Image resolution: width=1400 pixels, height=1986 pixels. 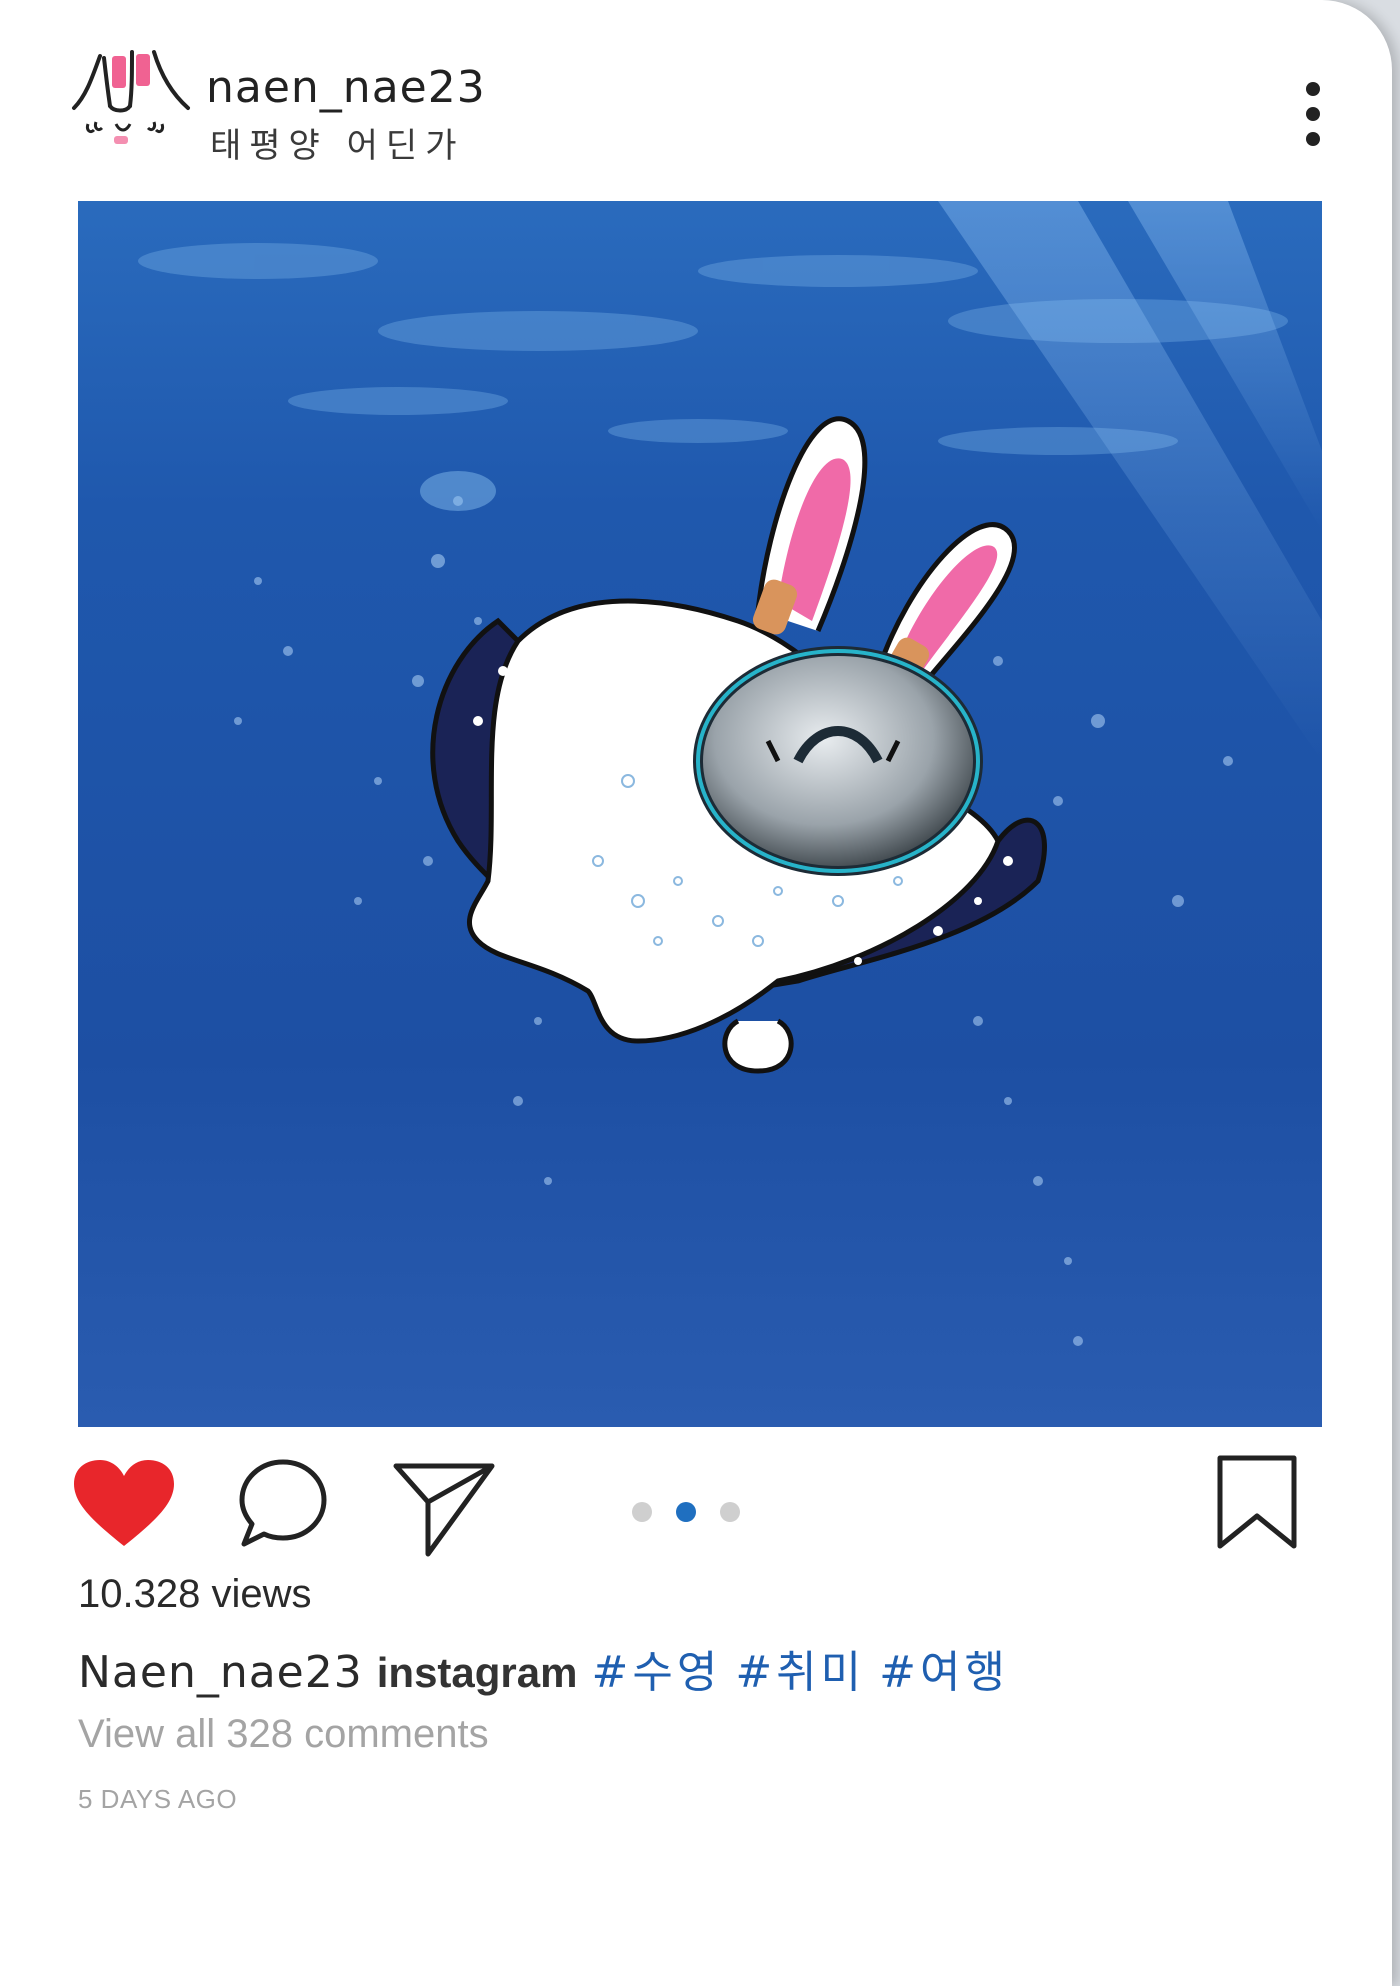 I want to click on hashtag: #여행, so click(x=944, y=1672).